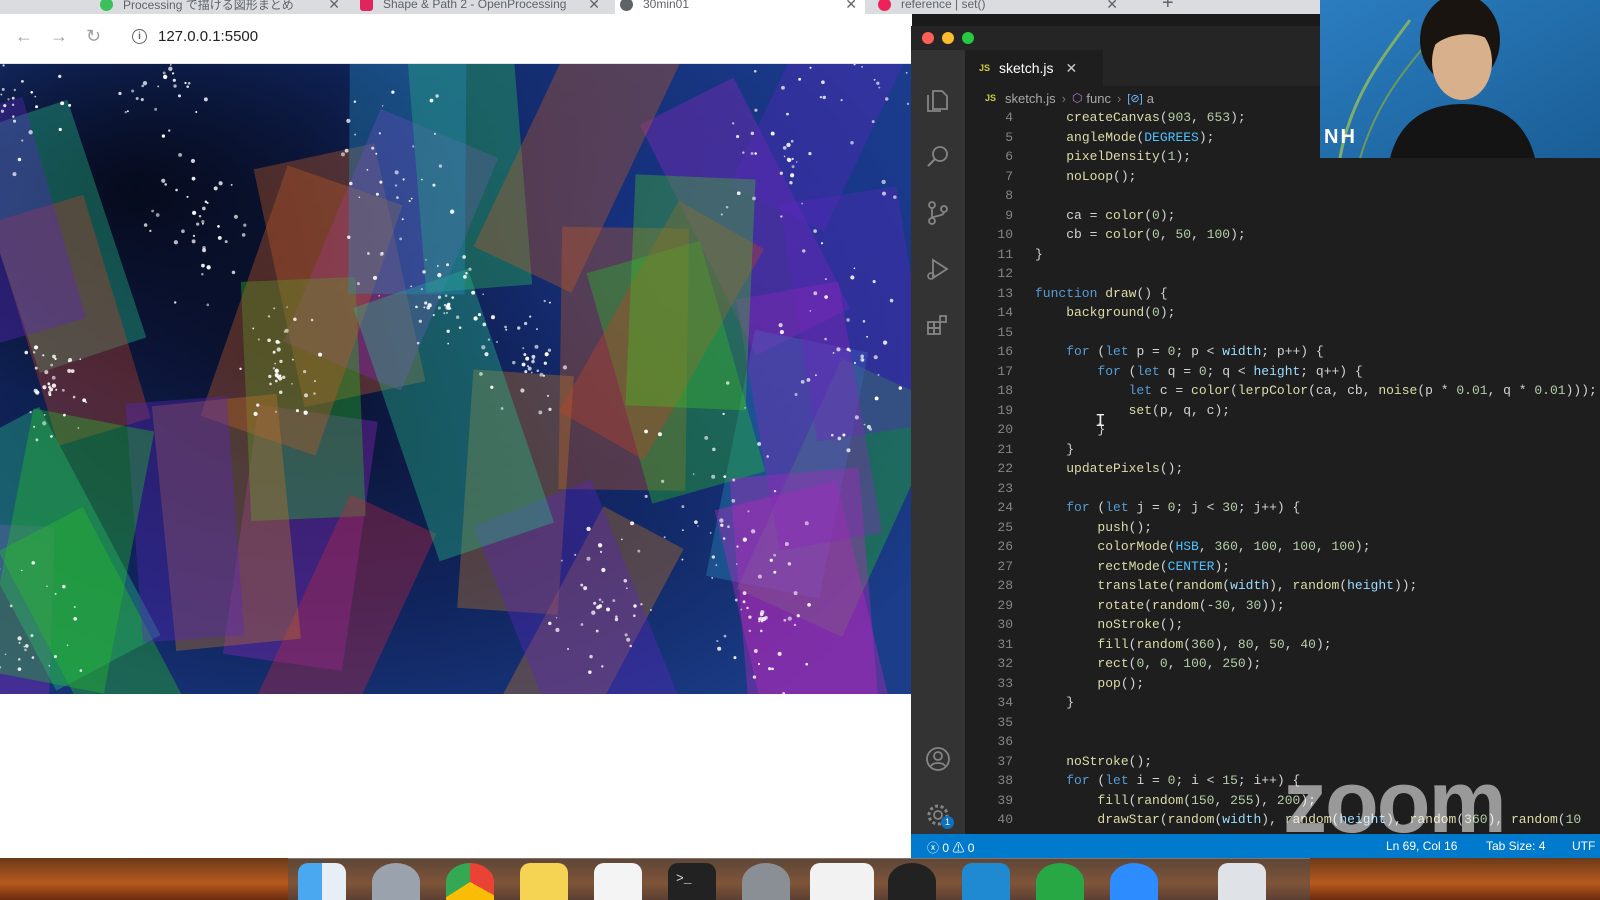  Describe the element at coordinates (938, 157) in the screenshot. I see `search-icon` at that location.